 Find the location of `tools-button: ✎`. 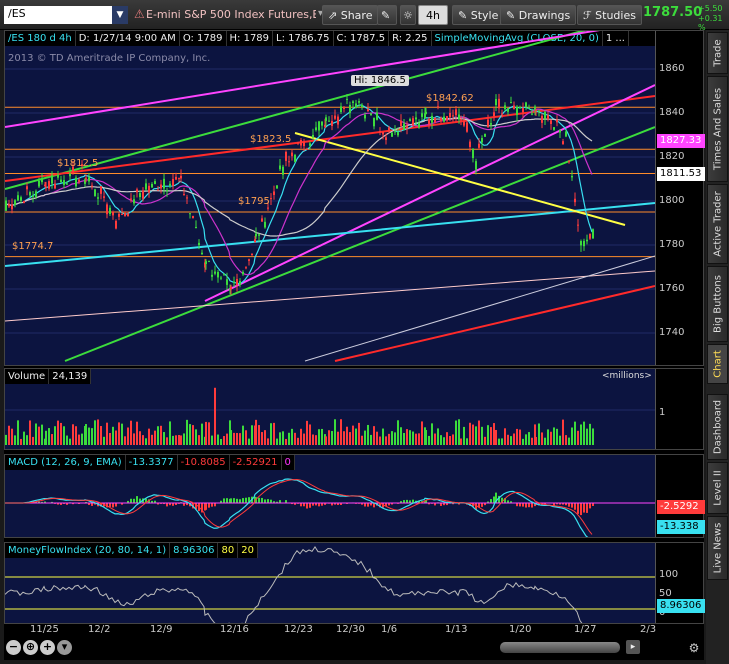

tools-button: ✎ is located at coordinates (387, 15).